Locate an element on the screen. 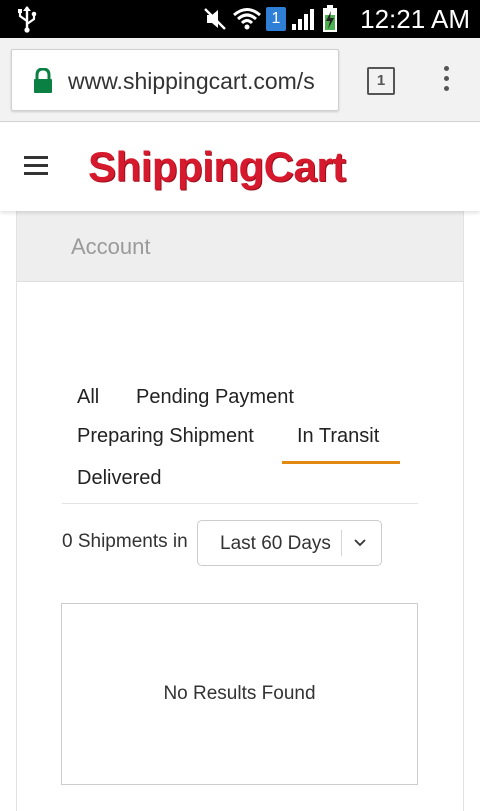 Image resolution: width=480 pixels, height=811 pixels. site-header: ShippingCart is located at coordinates (240, 167).